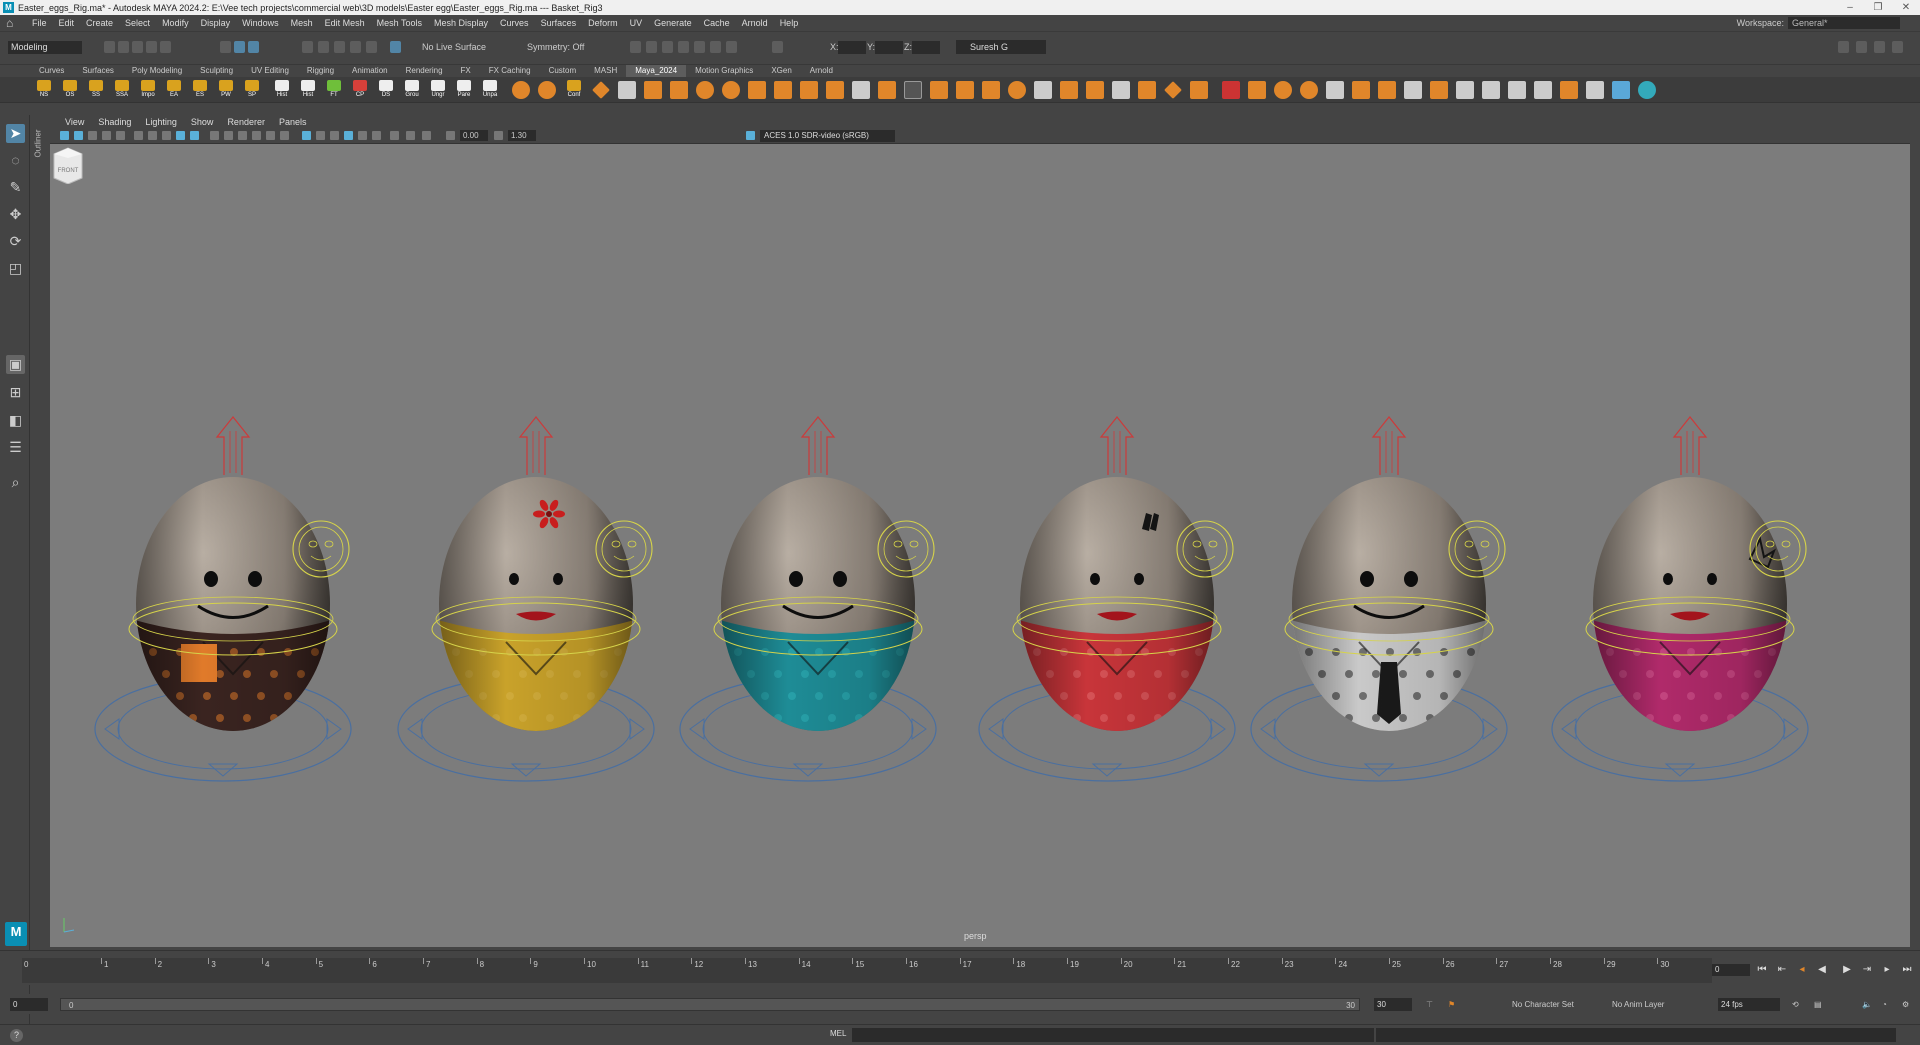  What do you see at coordinates (783, 90) in the screenshot?
I see `extract-icon` at bounding box center [783, 90].